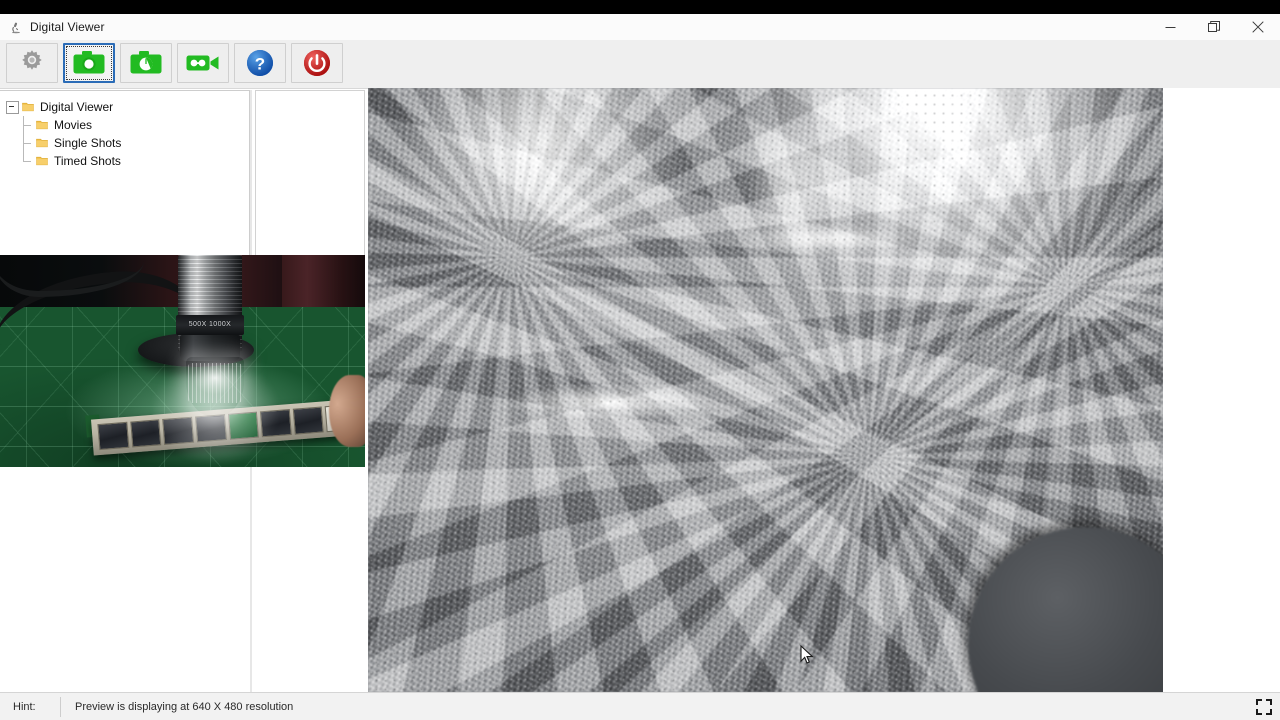 Image resolution: width=1280 pixels, height=720 pixels. I want to click on exit-button, so click(317, 63).